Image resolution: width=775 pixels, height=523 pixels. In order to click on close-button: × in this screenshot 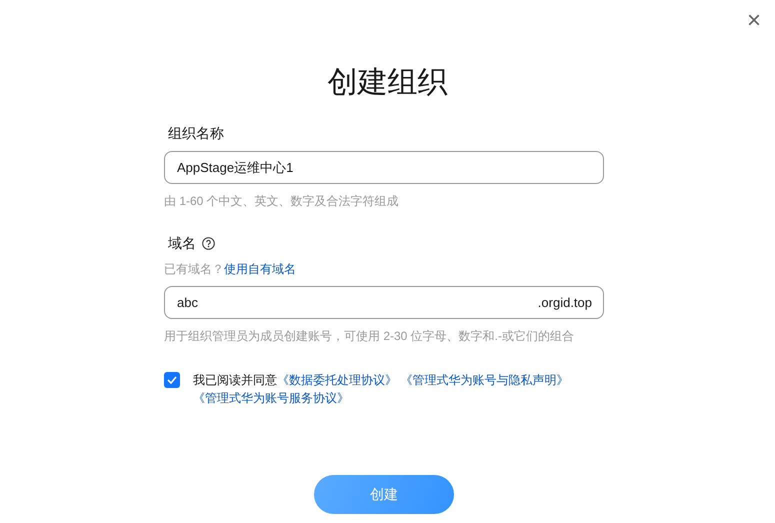, I will do `click(753, 21)`.